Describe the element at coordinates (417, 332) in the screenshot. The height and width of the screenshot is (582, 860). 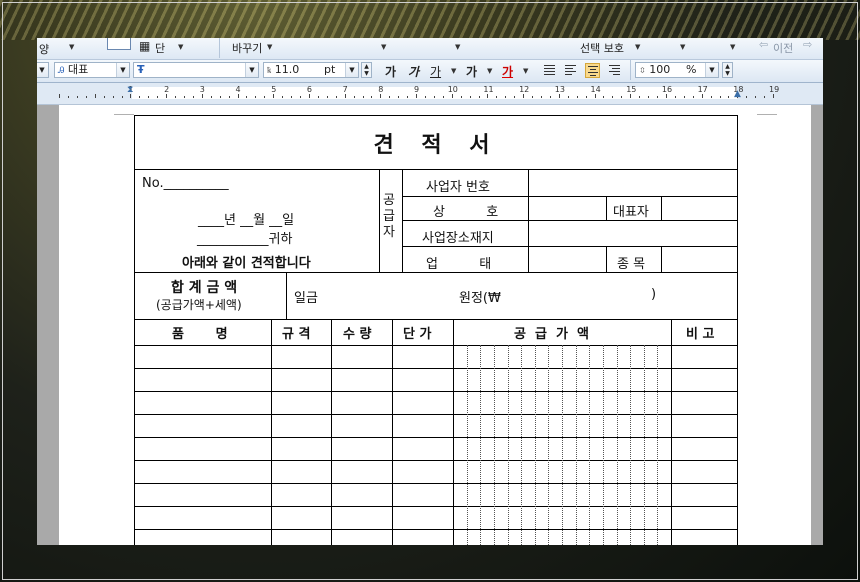
I see `column-header-unit-price: 단 가` at that location.